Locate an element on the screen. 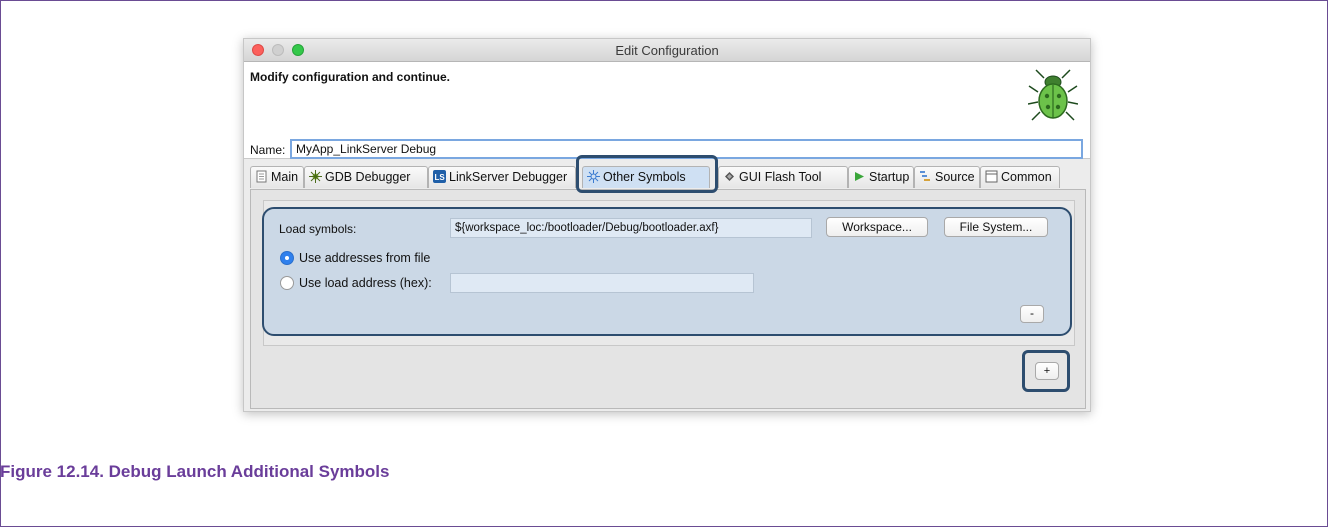 The height and width of the screenshot is (527, 1328). load-address-input is located at coordinates (602, 283).